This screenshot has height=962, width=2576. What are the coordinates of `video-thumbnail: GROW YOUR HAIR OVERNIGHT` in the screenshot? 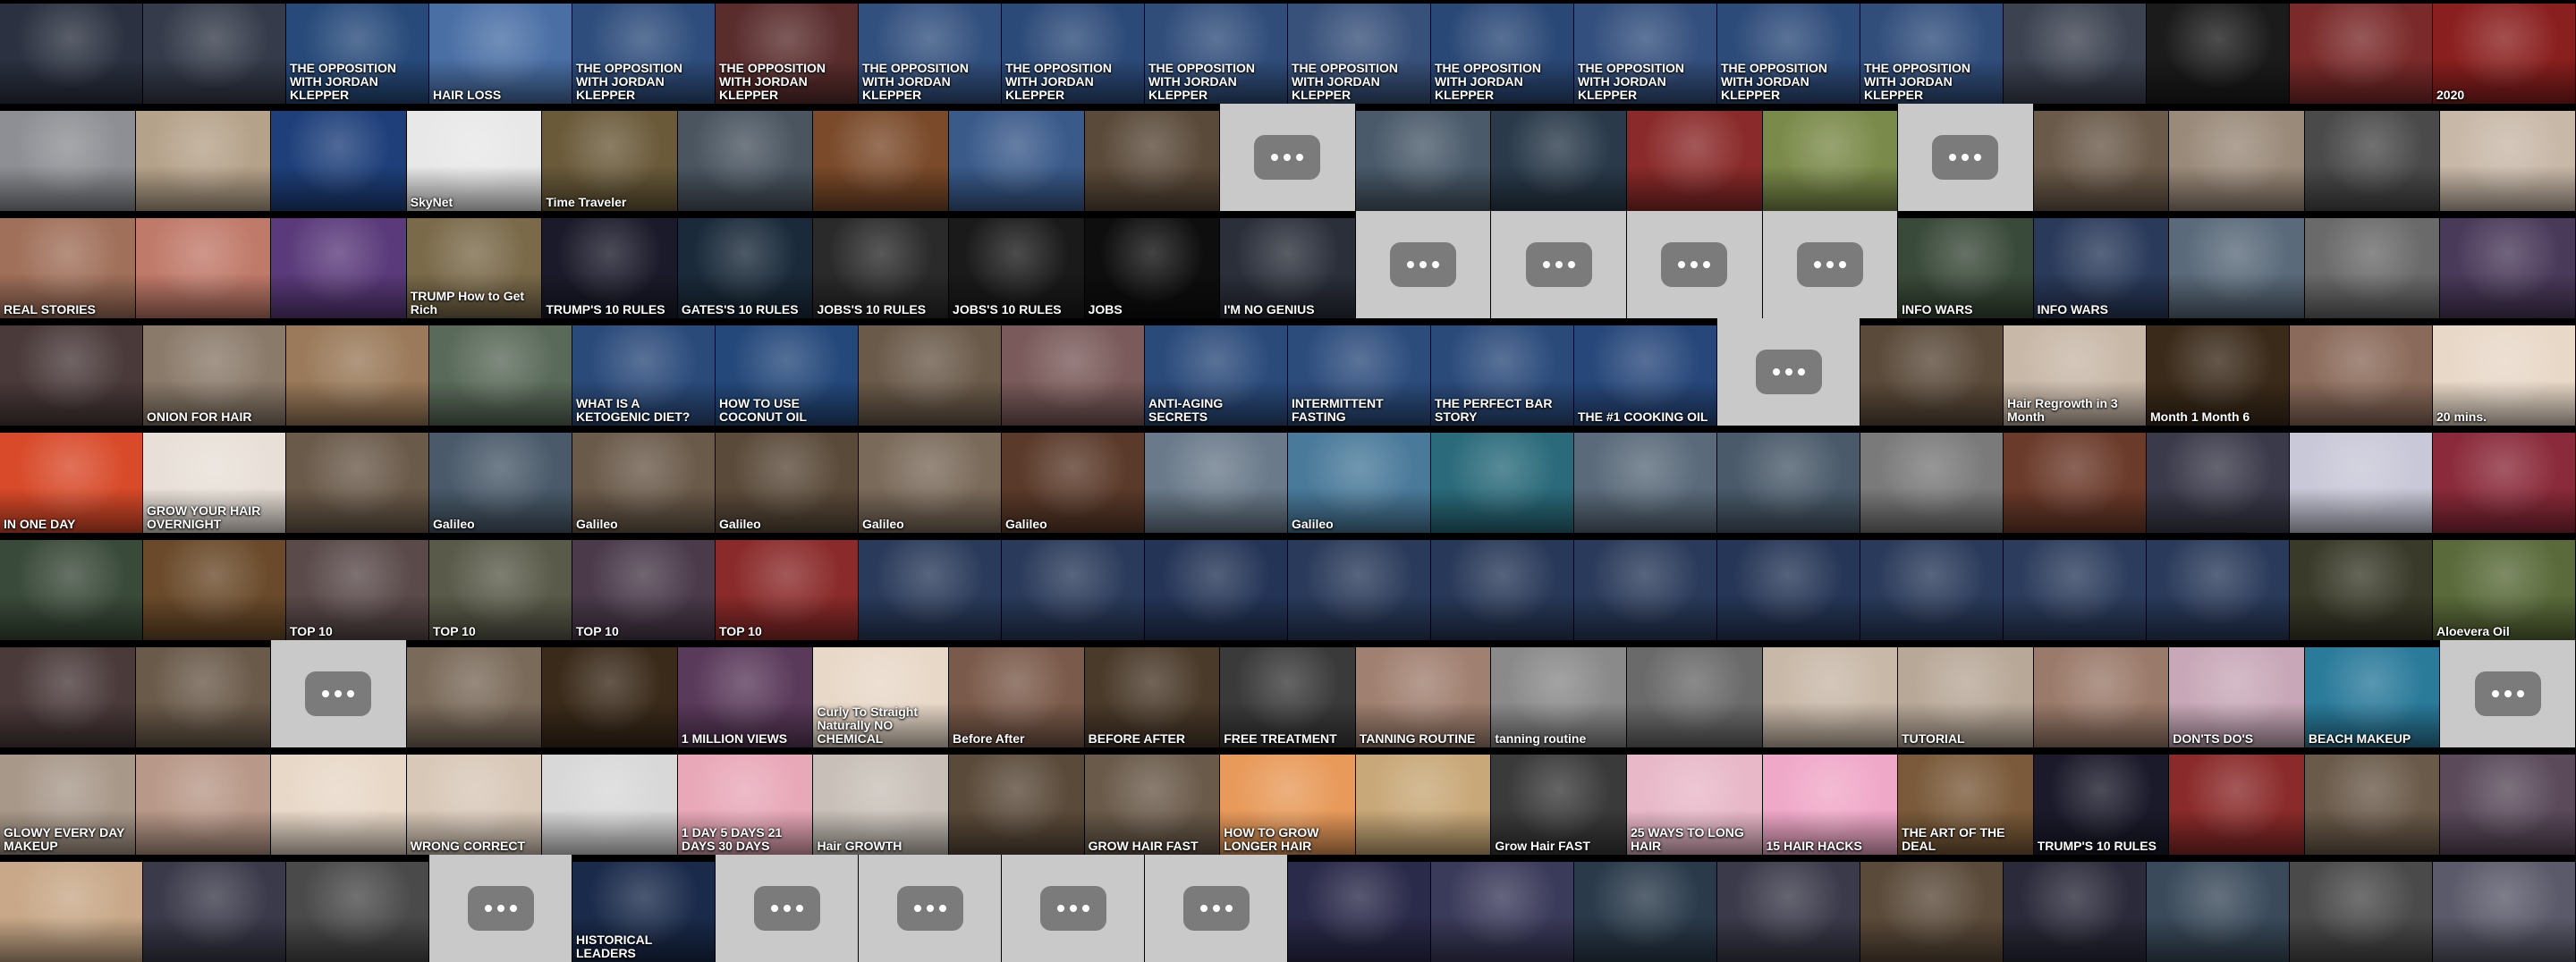 It's located at (214, 479).